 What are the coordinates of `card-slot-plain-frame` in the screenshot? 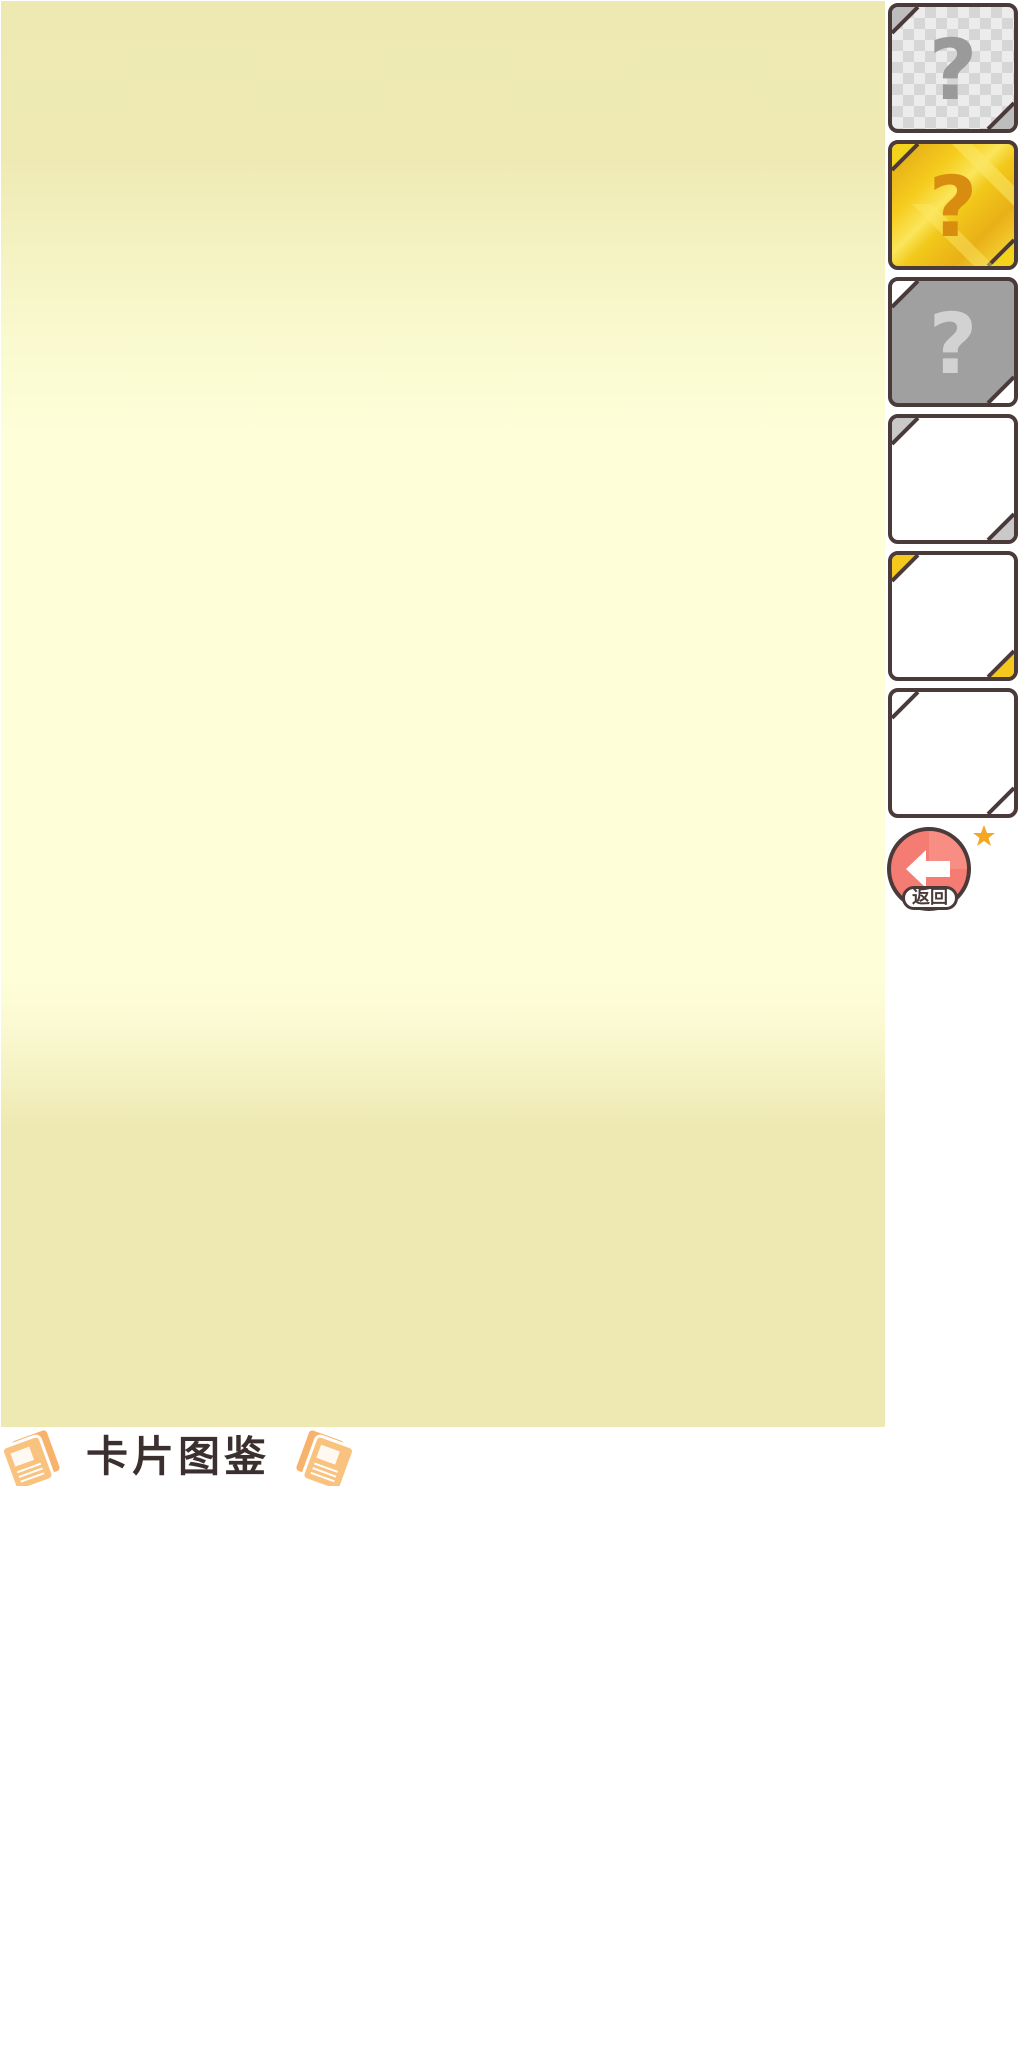 It's located at (953, 753).